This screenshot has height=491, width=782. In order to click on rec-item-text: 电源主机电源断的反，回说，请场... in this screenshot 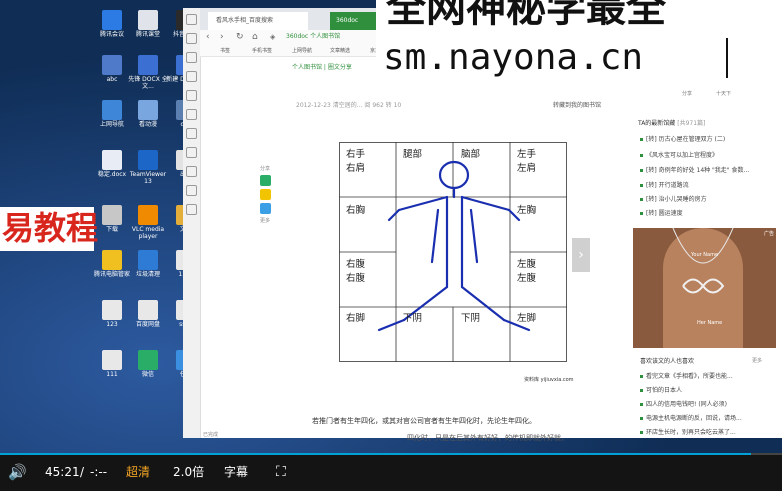, I will do `click(694, 418)`.